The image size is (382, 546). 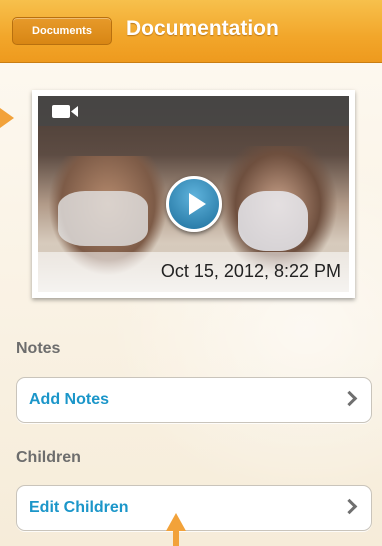 I want to click on play-icon, so click(x=194, y=204).